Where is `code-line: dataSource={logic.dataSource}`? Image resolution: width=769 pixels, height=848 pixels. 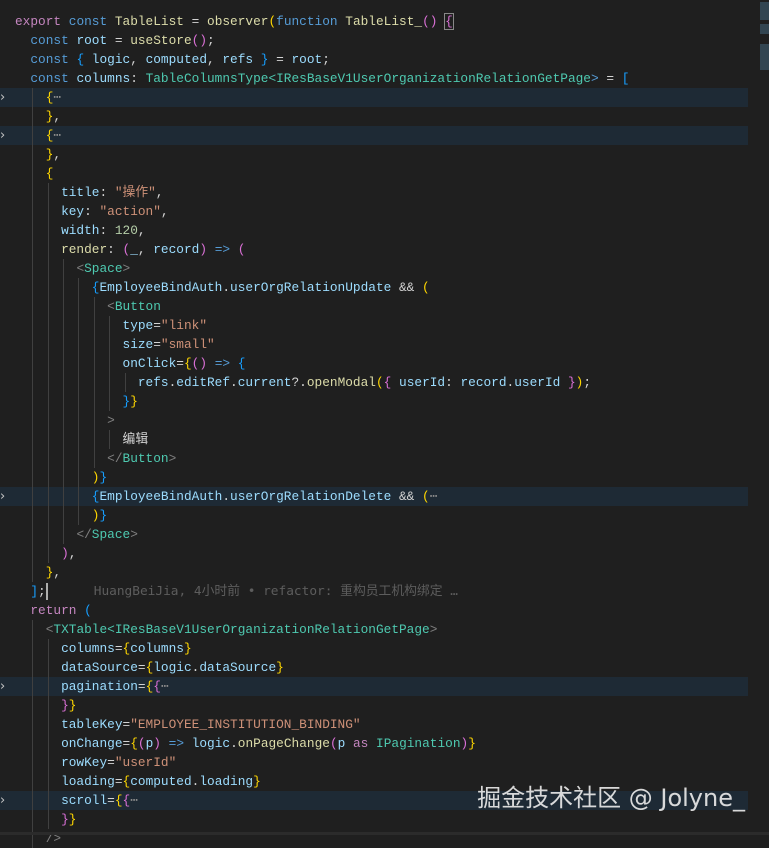 code-line: dataSource={logic.dataSource} is located at coordinates (384, 667).